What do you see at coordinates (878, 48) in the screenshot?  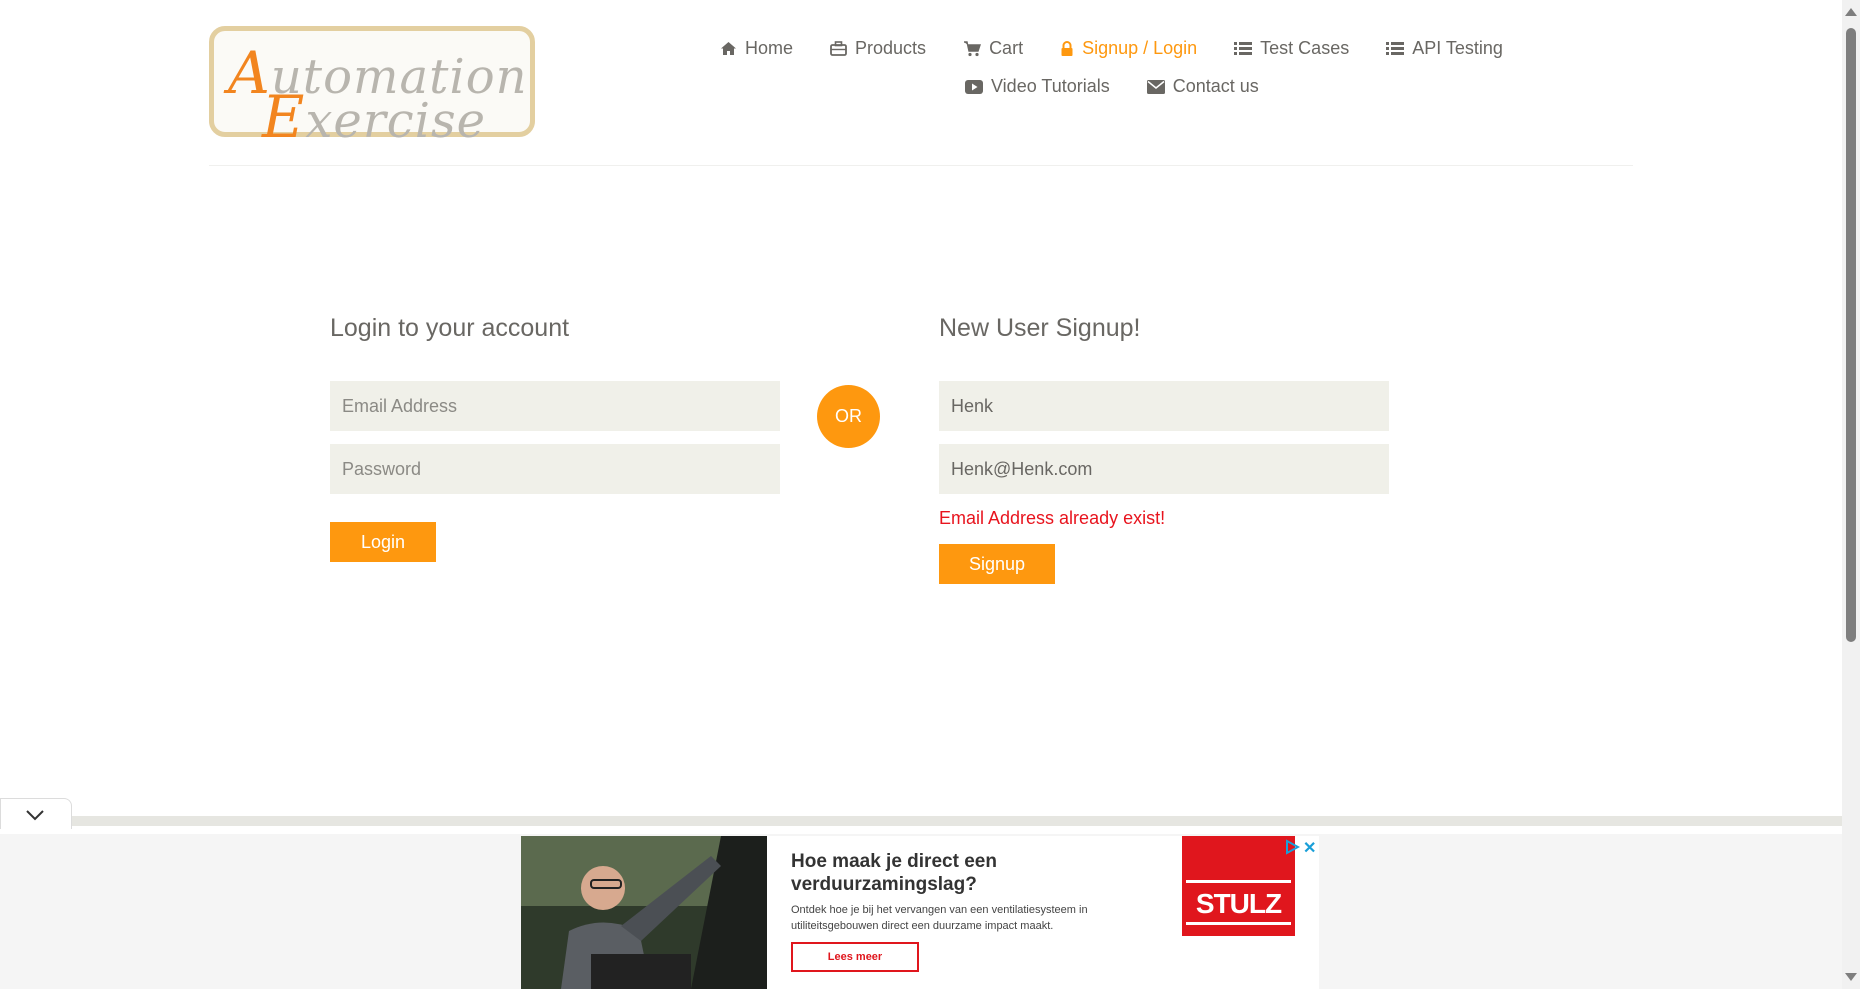 I see `nav-products: Products` at bounding box center [878, 48].